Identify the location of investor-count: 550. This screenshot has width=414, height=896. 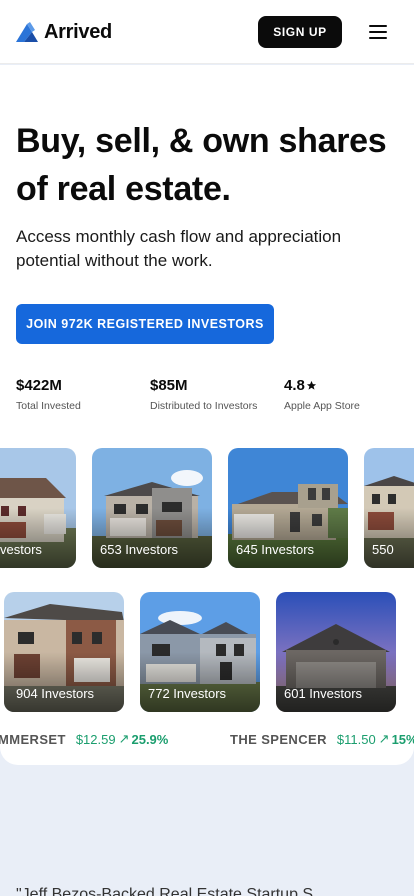
(383, 549).